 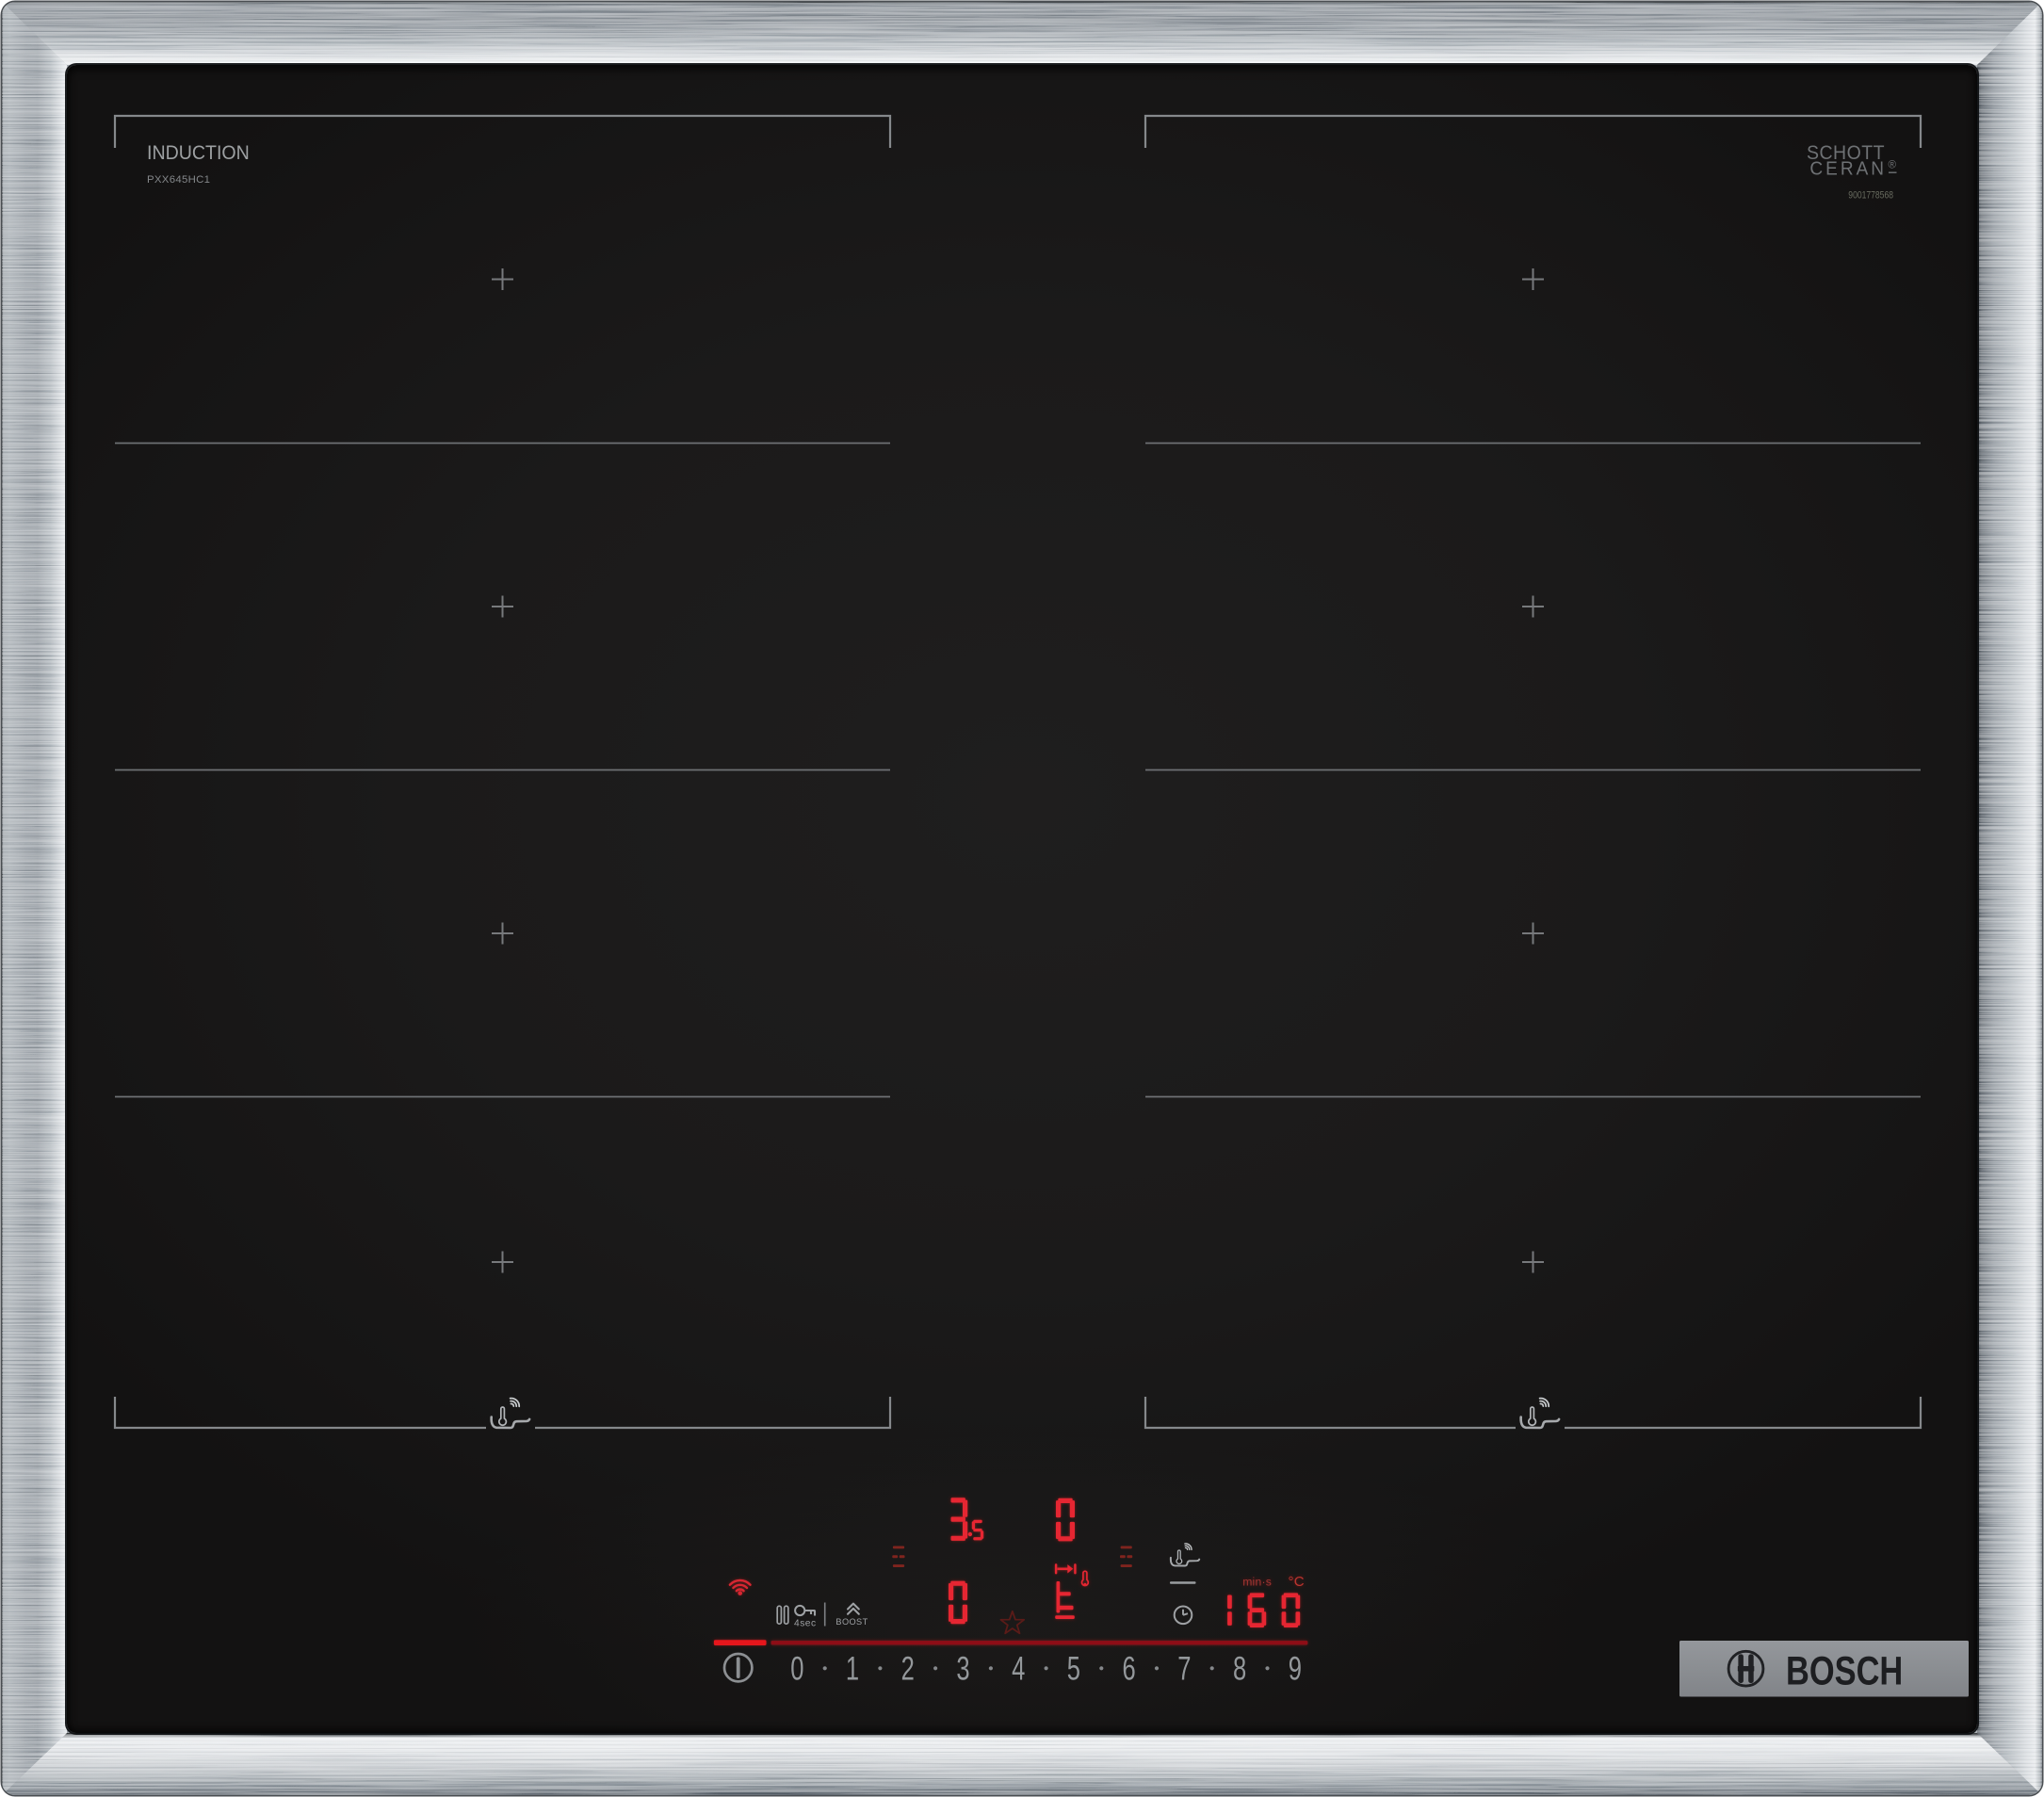 I want to click on svg-text: 9001778568, so click(x=1870, y=196).